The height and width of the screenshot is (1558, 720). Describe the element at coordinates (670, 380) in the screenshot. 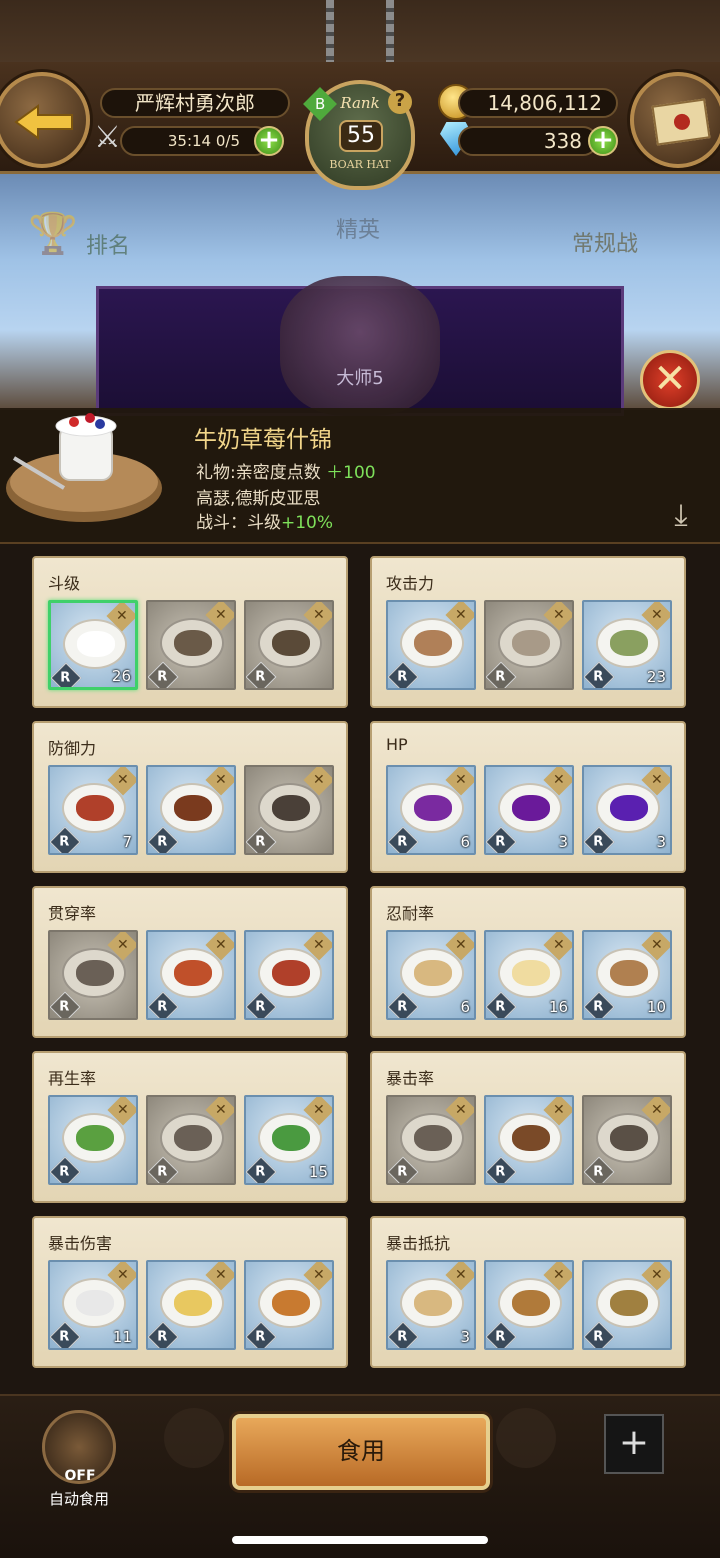

I see `close-button: ✕` at that location.